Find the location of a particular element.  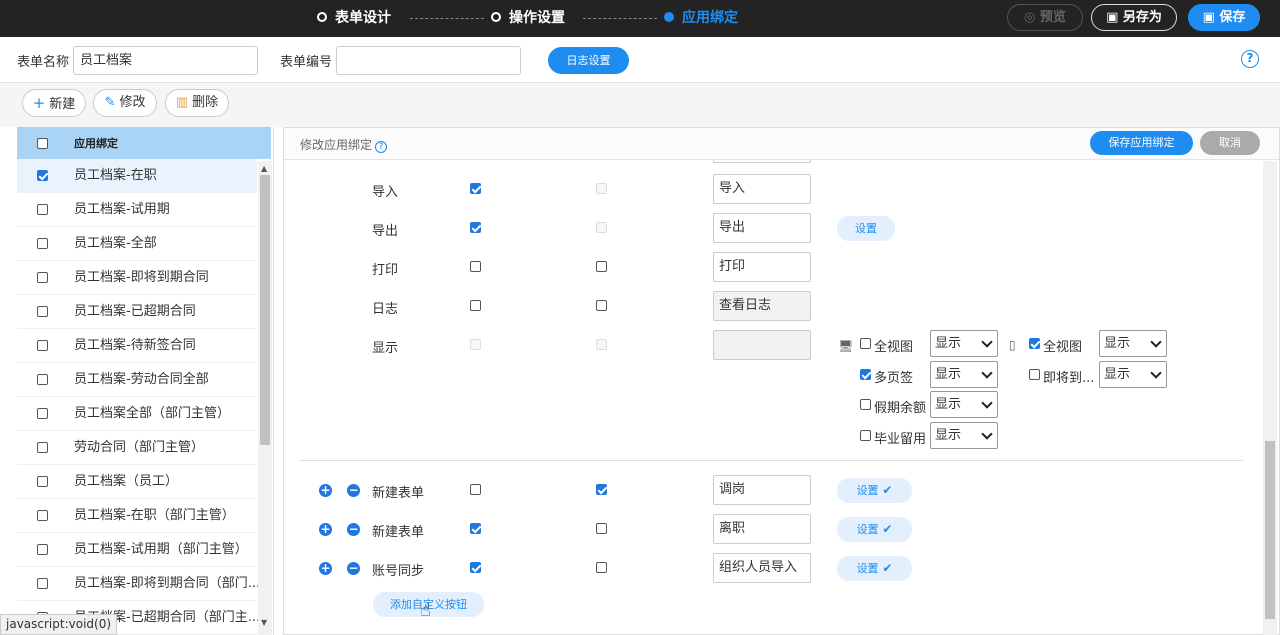

list-item: 员工档案-待新签合同 is located at coordinates (137, 346).